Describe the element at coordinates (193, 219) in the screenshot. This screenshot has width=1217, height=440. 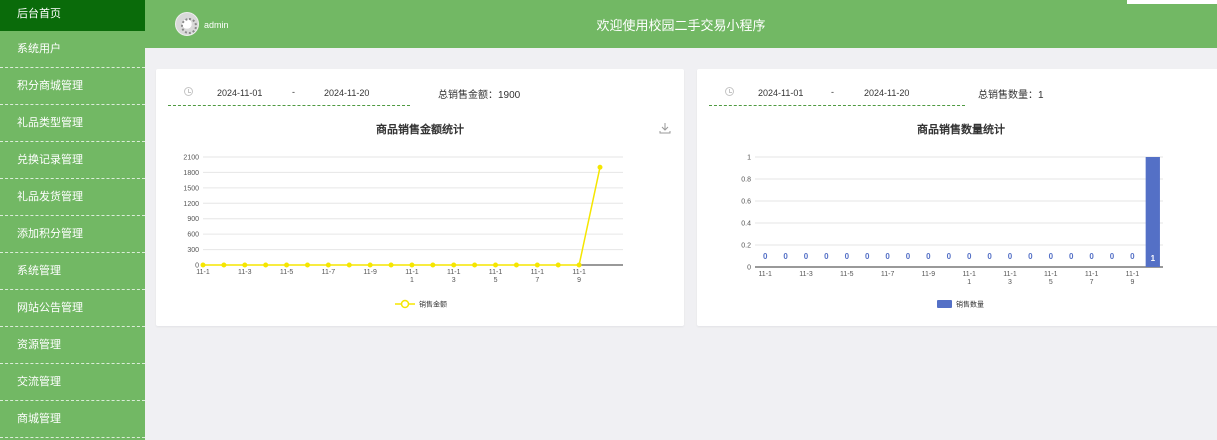
I see `y-tick-label: 900` at that location.